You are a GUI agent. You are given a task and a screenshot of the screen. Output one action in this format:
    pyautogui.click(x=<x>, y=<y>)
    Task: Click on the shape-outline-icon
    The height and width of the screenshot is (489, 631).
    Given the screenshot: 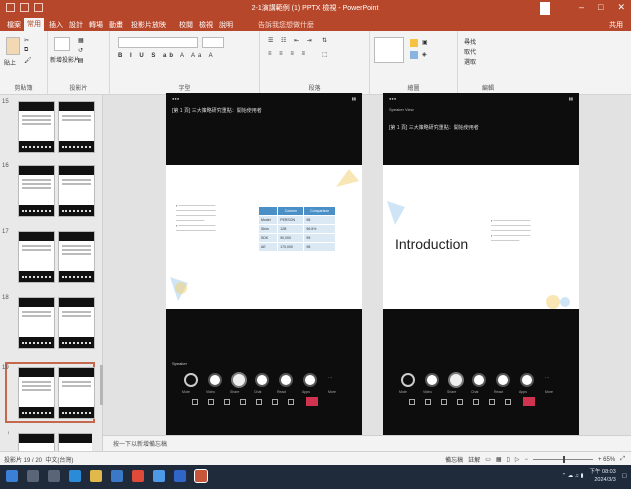 What is the action you would take?
    pyautogui.click(x=414, y=55)
    